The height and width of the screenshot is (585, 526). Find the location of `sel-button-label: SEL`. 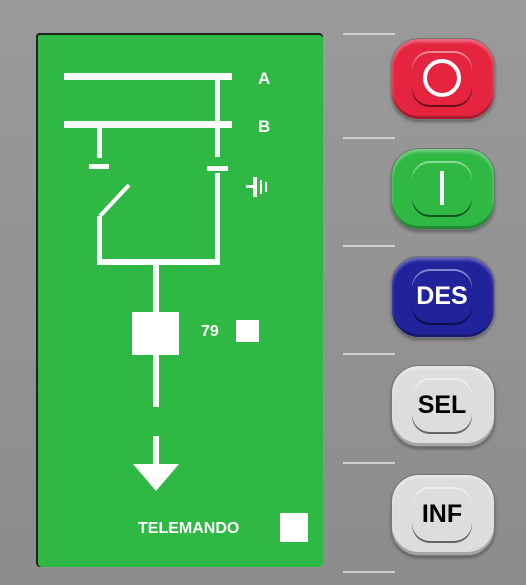

sel-button-label: SEL is located at coordinates (442, 404).